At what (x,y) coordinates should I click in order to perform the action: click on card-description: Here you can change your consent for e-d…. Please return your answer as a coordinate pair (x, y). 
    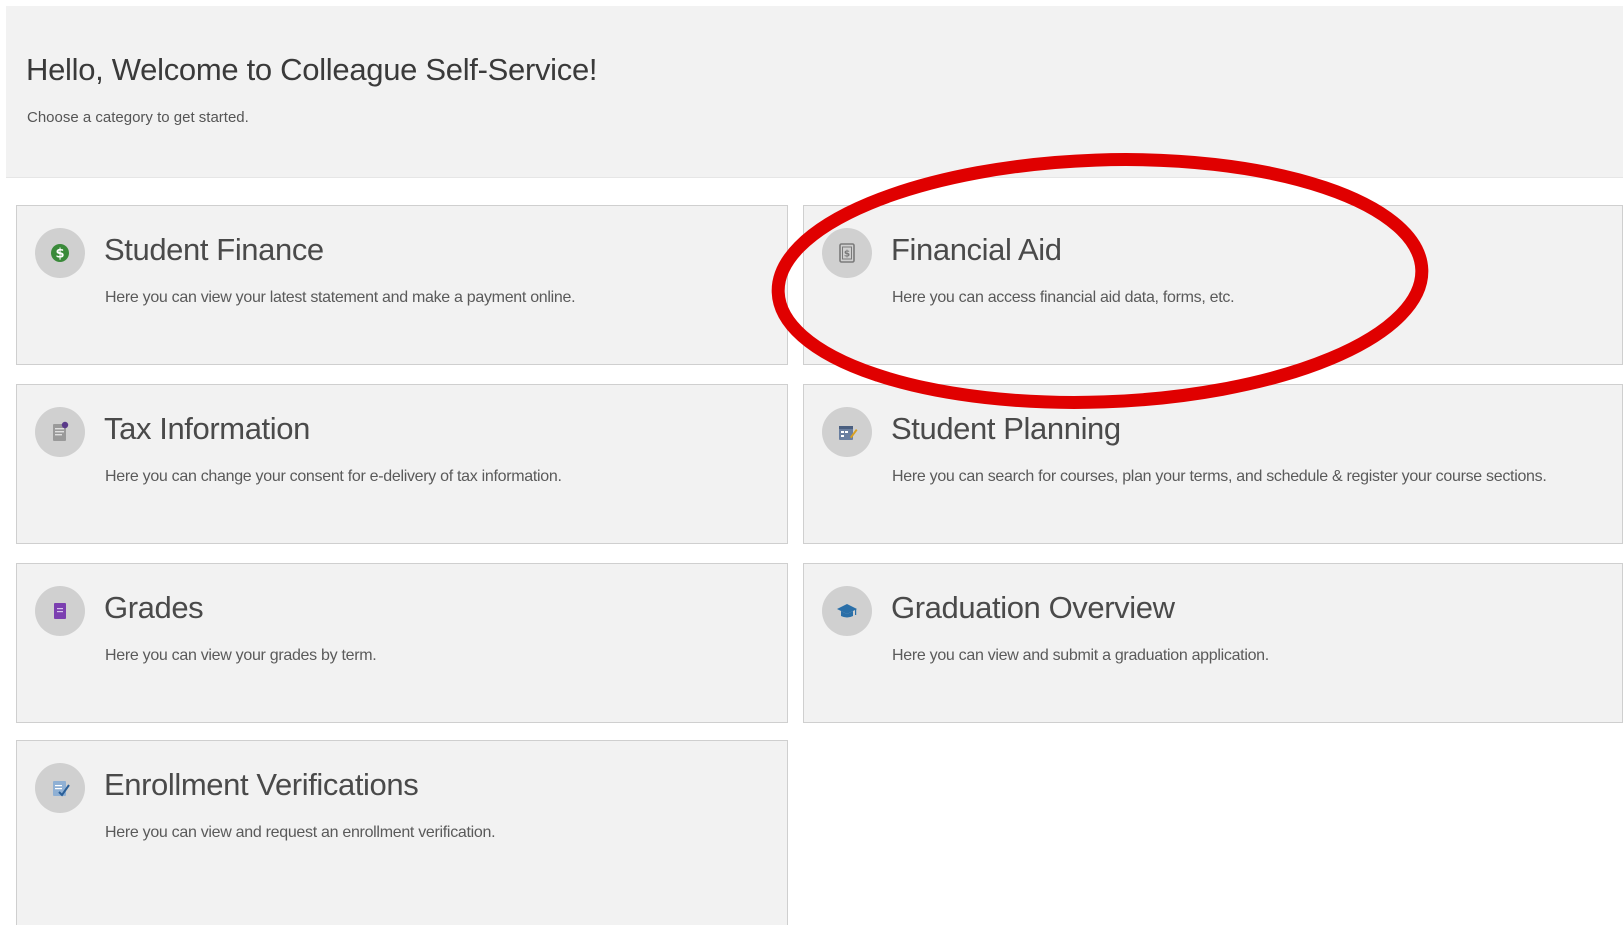
    Looking at the image, I should click on (333, 476).